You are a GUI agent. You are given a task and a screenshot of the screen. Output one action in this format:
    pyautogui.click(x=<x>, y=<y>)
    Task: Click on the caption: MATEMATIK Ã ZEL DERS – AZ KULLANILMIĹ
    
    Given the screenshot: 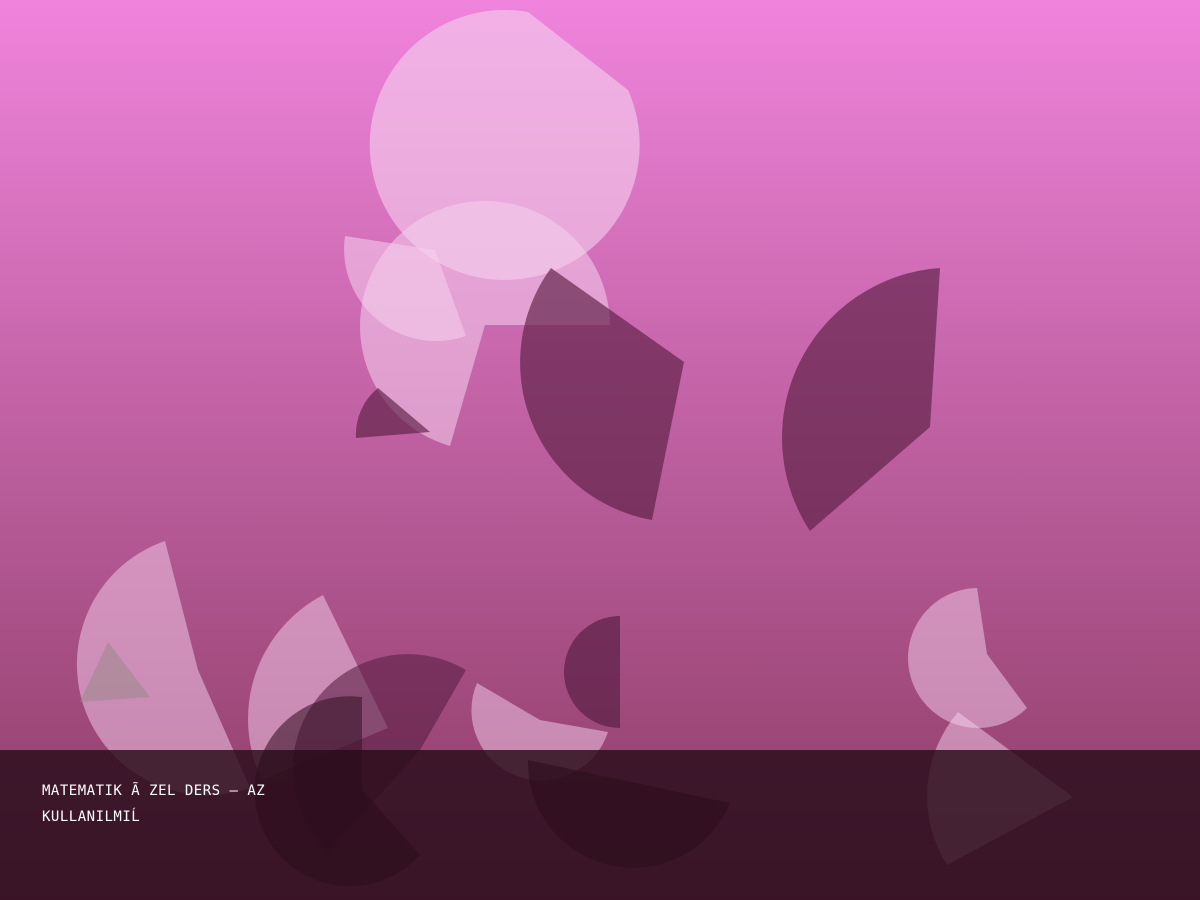 What is the action you would take?
    pyautogui.click(x=242, y=804)
    